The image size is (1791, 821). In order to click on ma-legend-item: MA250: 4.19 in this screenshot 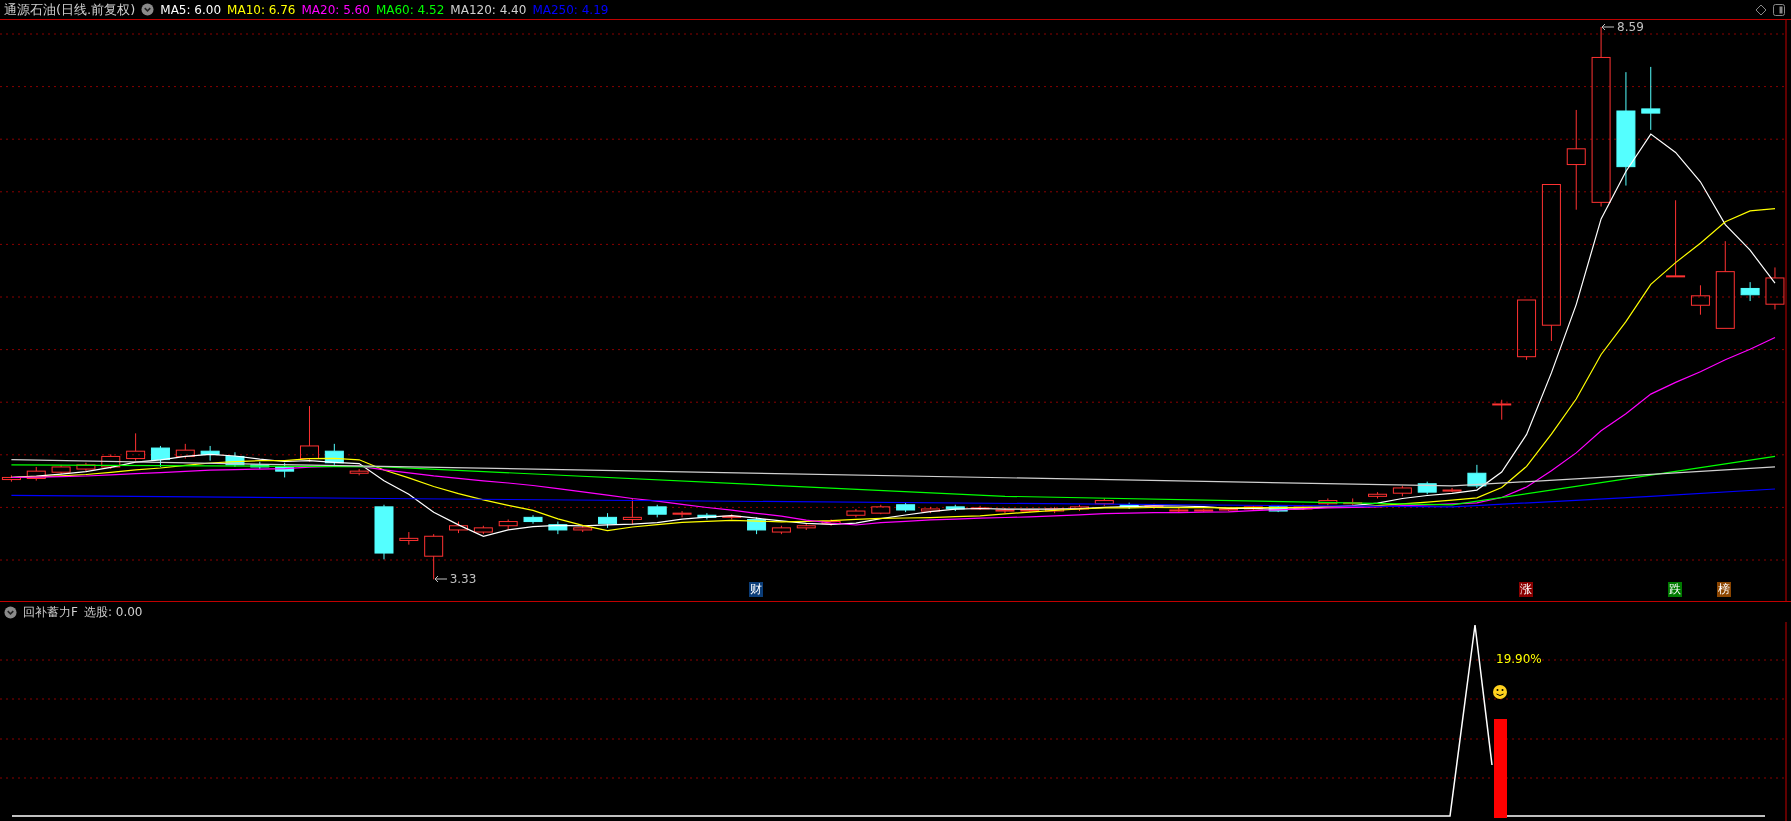, I will do `click(570, 9)`.